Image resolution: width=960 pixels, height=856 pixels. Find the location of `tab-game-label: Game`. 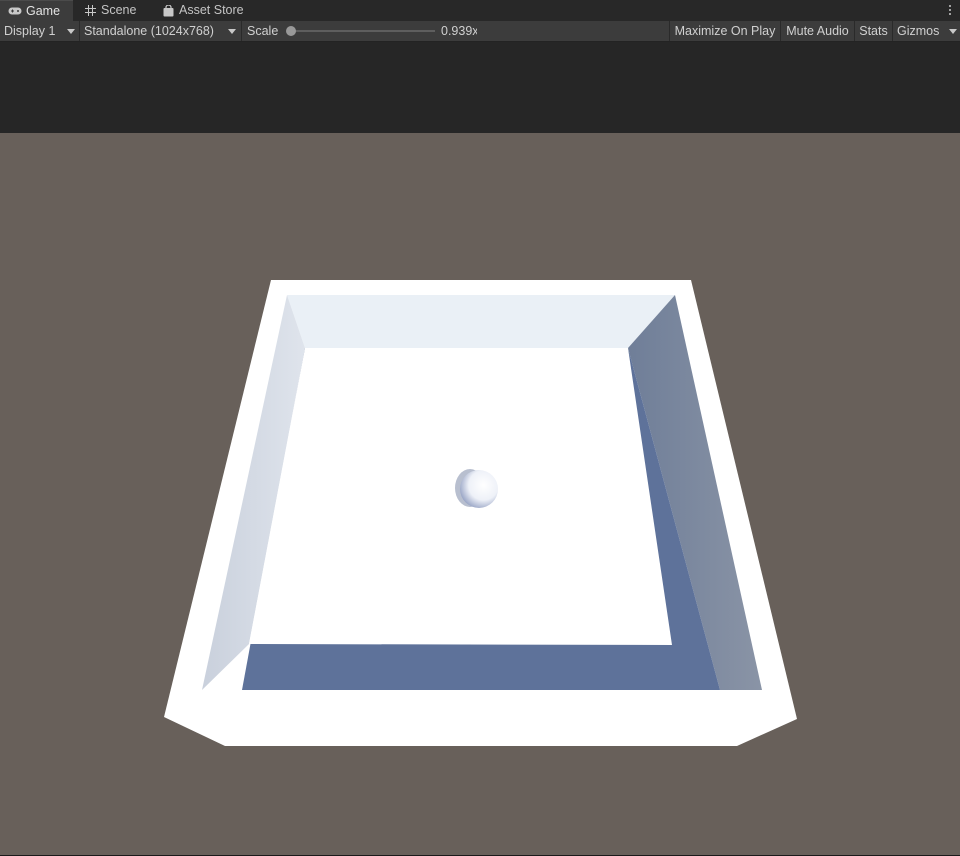

tab-game-label: Game is located at coordinates (43, 10).